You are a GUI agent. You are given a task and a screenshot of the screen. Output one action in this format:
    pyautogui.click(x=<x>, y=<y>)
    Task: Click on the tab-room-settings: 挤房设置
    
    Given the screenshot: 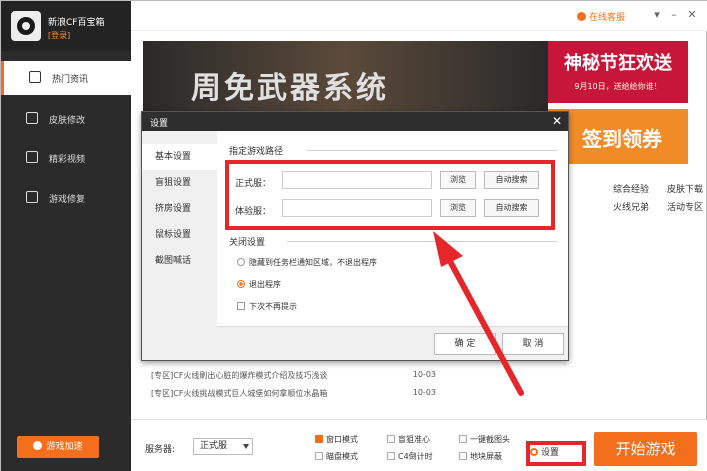 What is the action you would take?
    pyautogui.click(x=179, y=209)
    